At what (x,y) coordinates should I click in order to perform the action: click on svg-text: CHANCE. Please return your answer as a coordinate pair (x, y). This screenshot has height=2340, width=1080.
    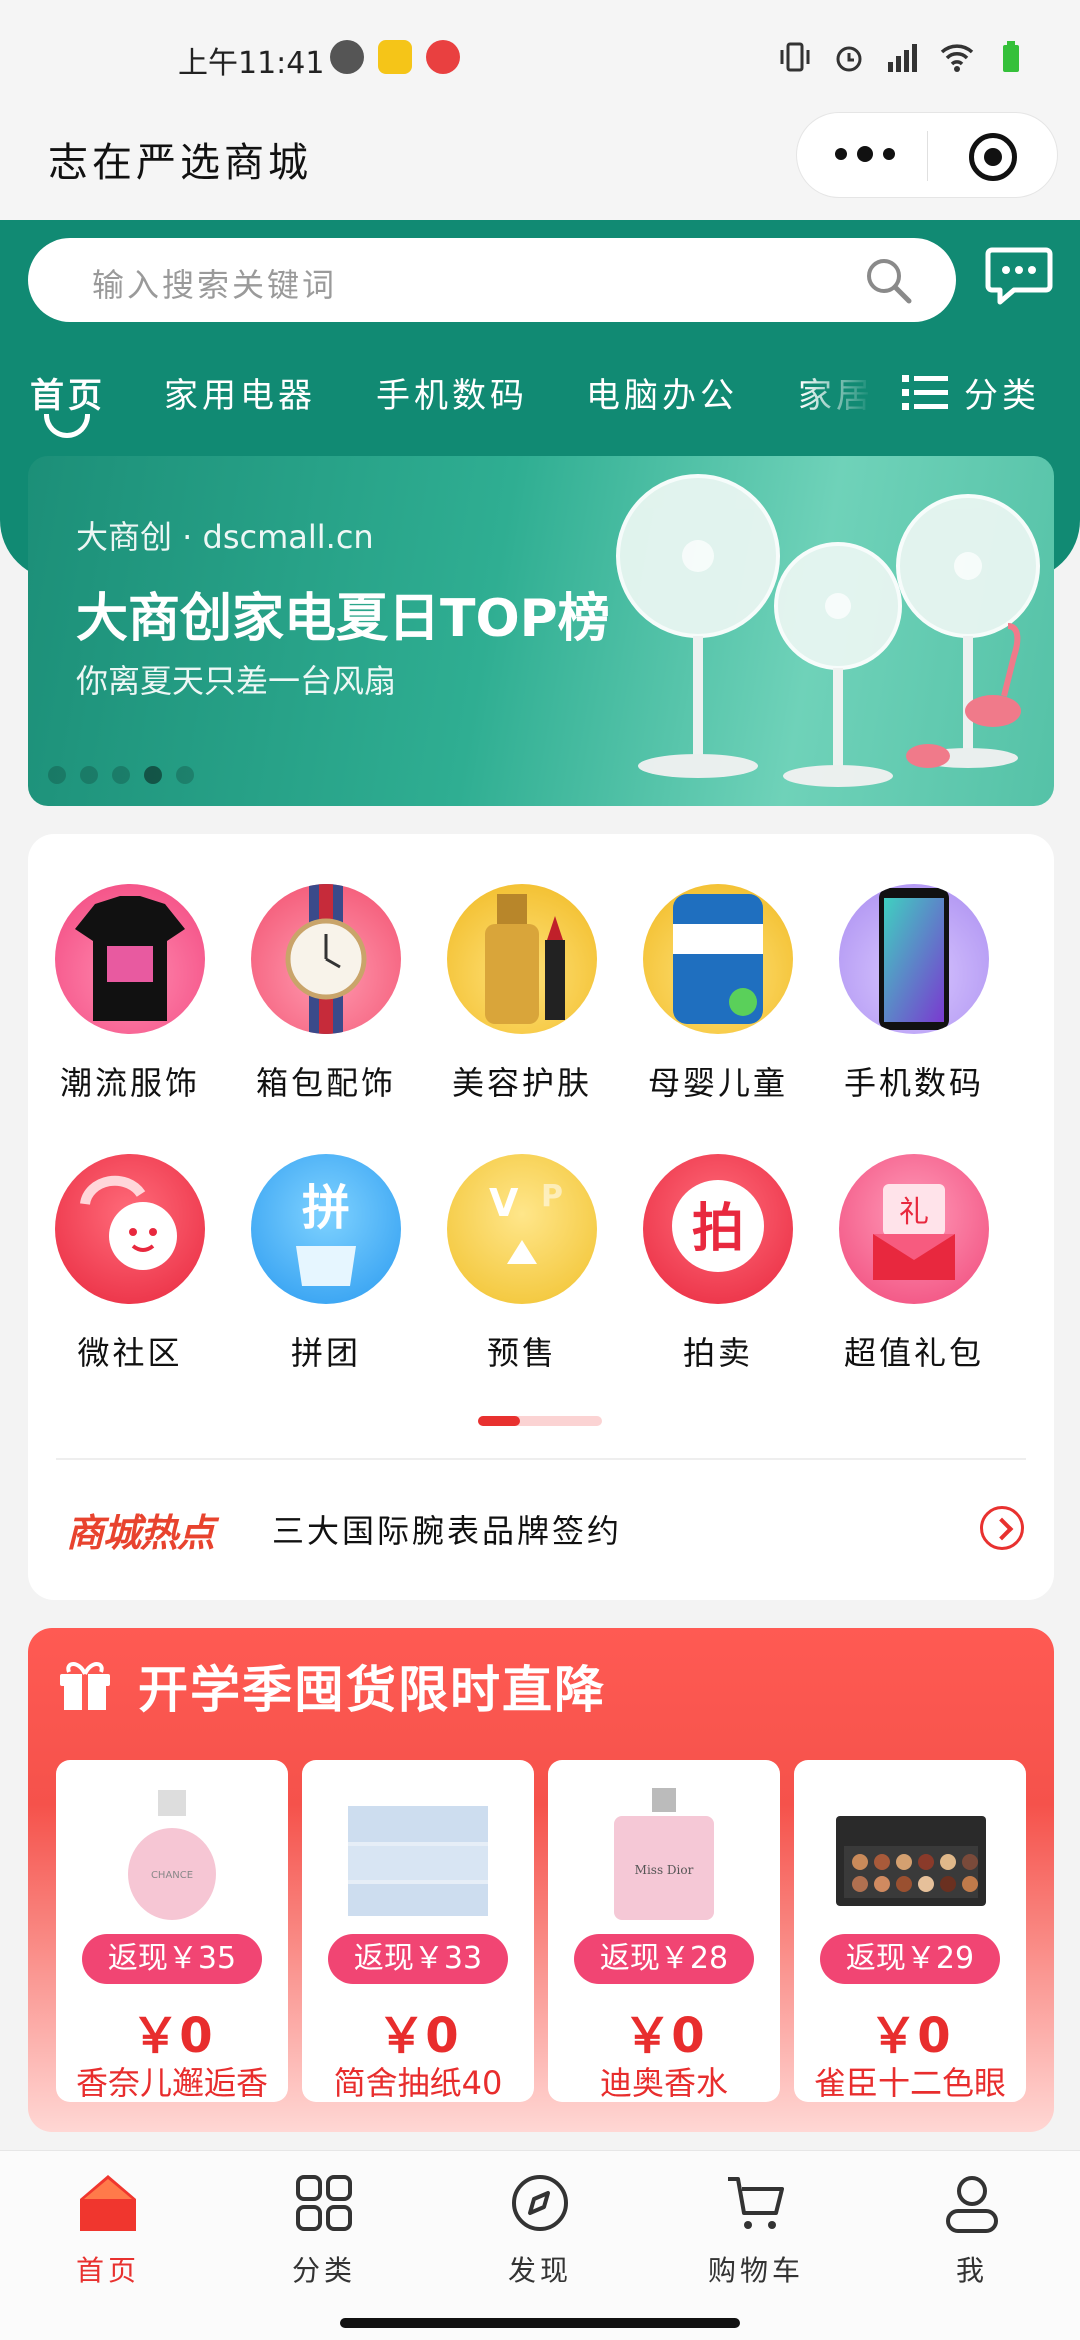
    Looking at the image, I should click on (172, 1875).